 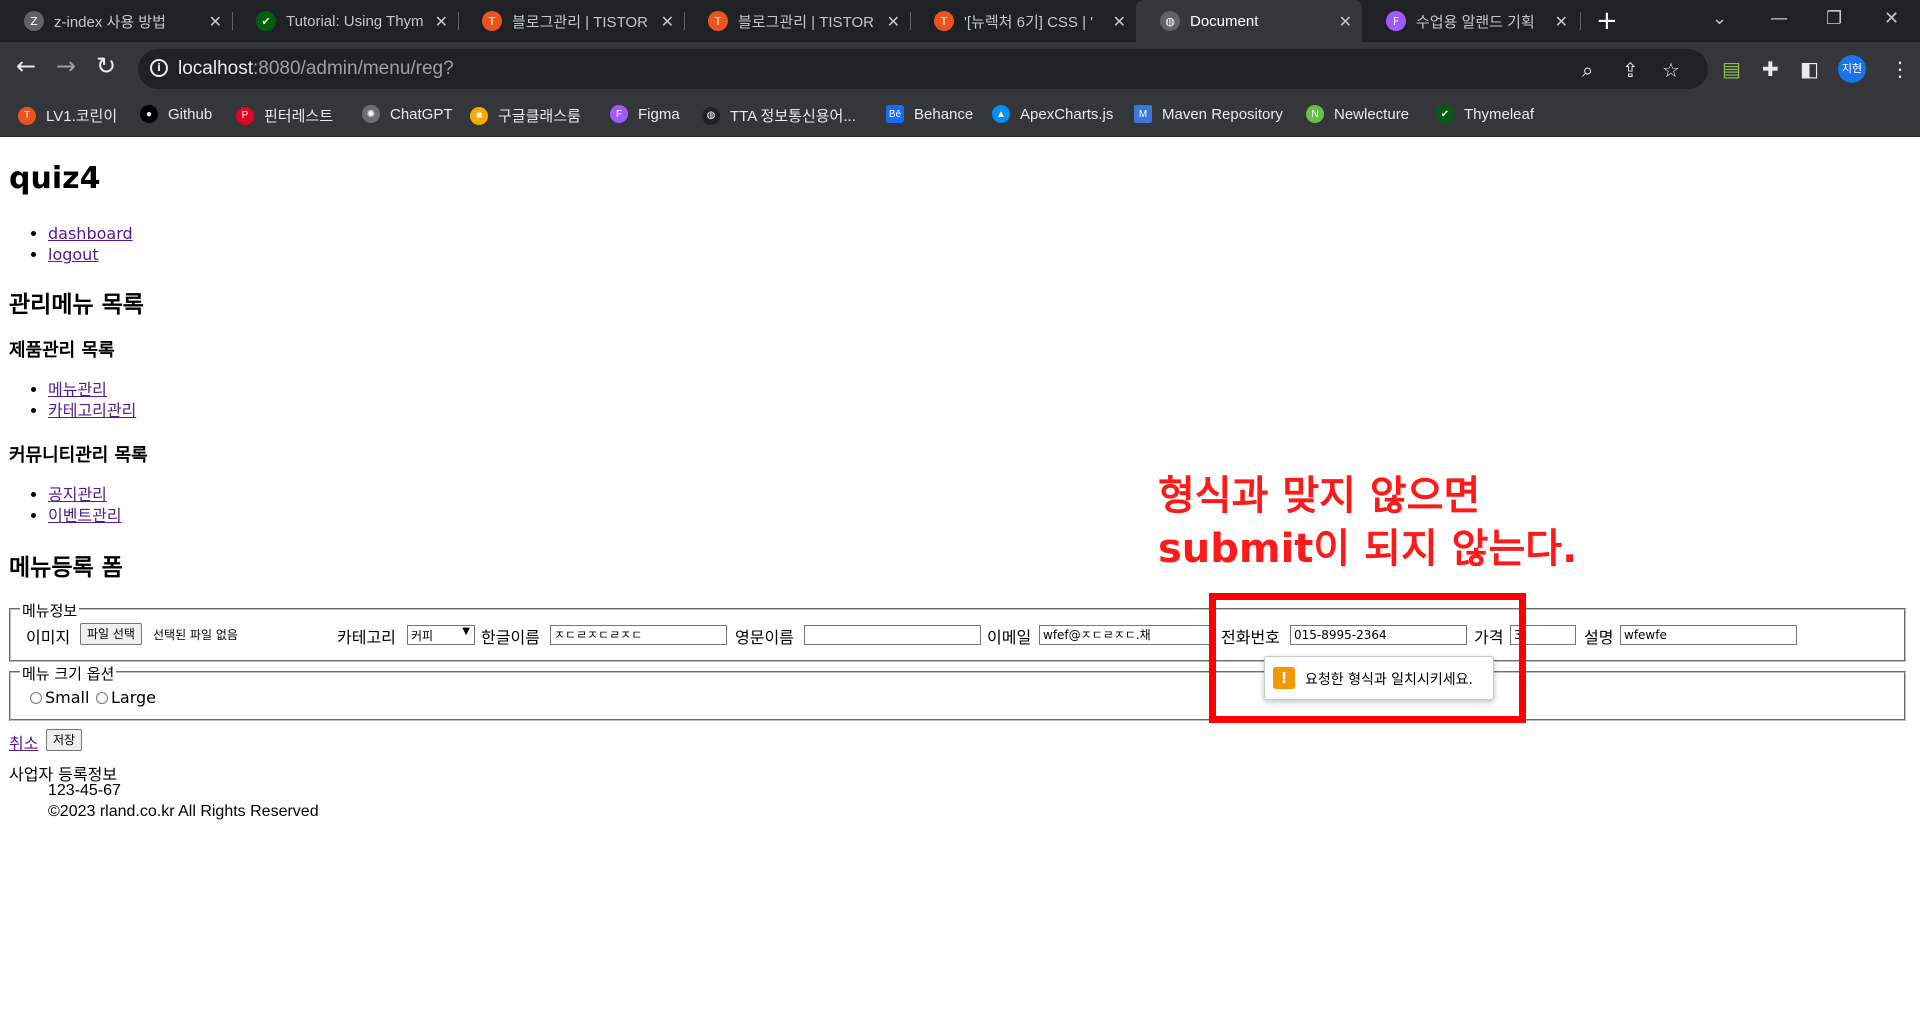 I want to click on email-input: wfef@ㅈㄷㄹㅈㄷ.채, so click(x=1127, y=635).